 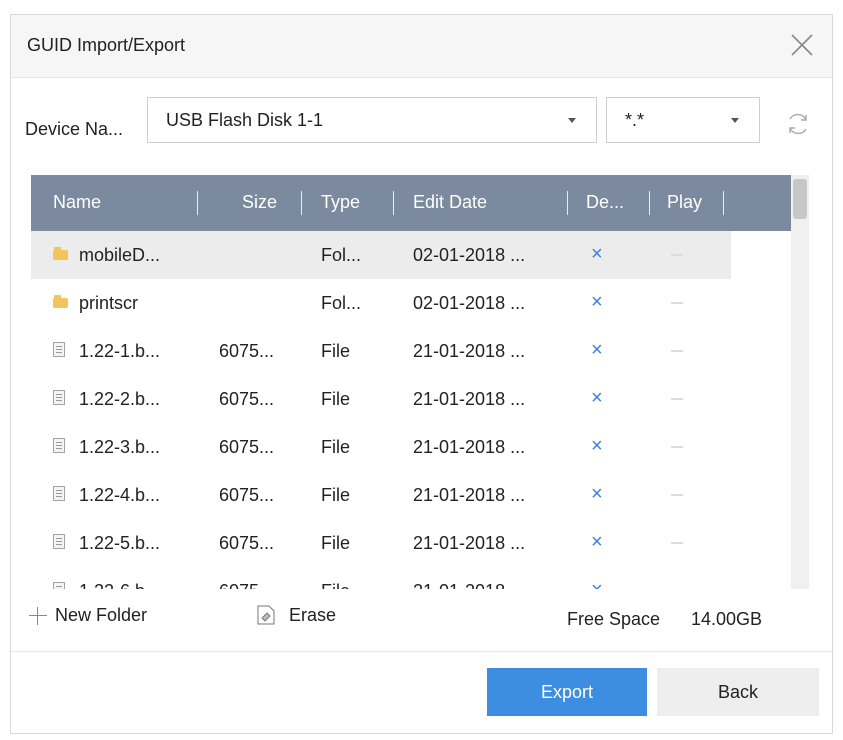 What do you see at coordinates (614, 619) in the screenshot?
I see `free-space-label: Free Space` at bounding box center [614, 619].